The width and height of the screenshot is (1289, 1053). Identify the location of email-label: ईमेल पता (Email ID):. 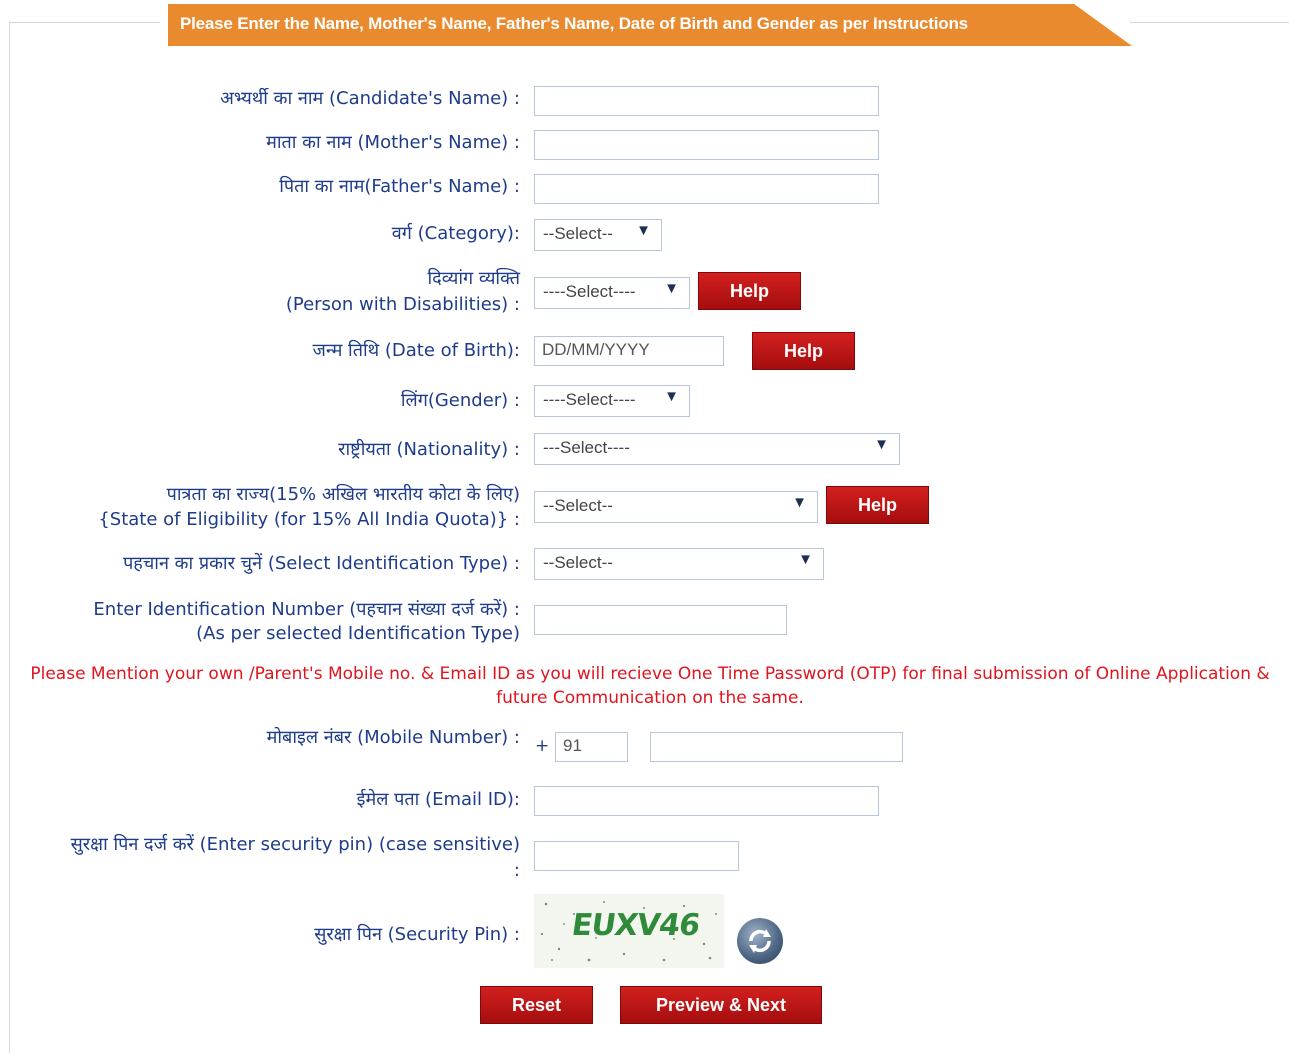
(438, 799).